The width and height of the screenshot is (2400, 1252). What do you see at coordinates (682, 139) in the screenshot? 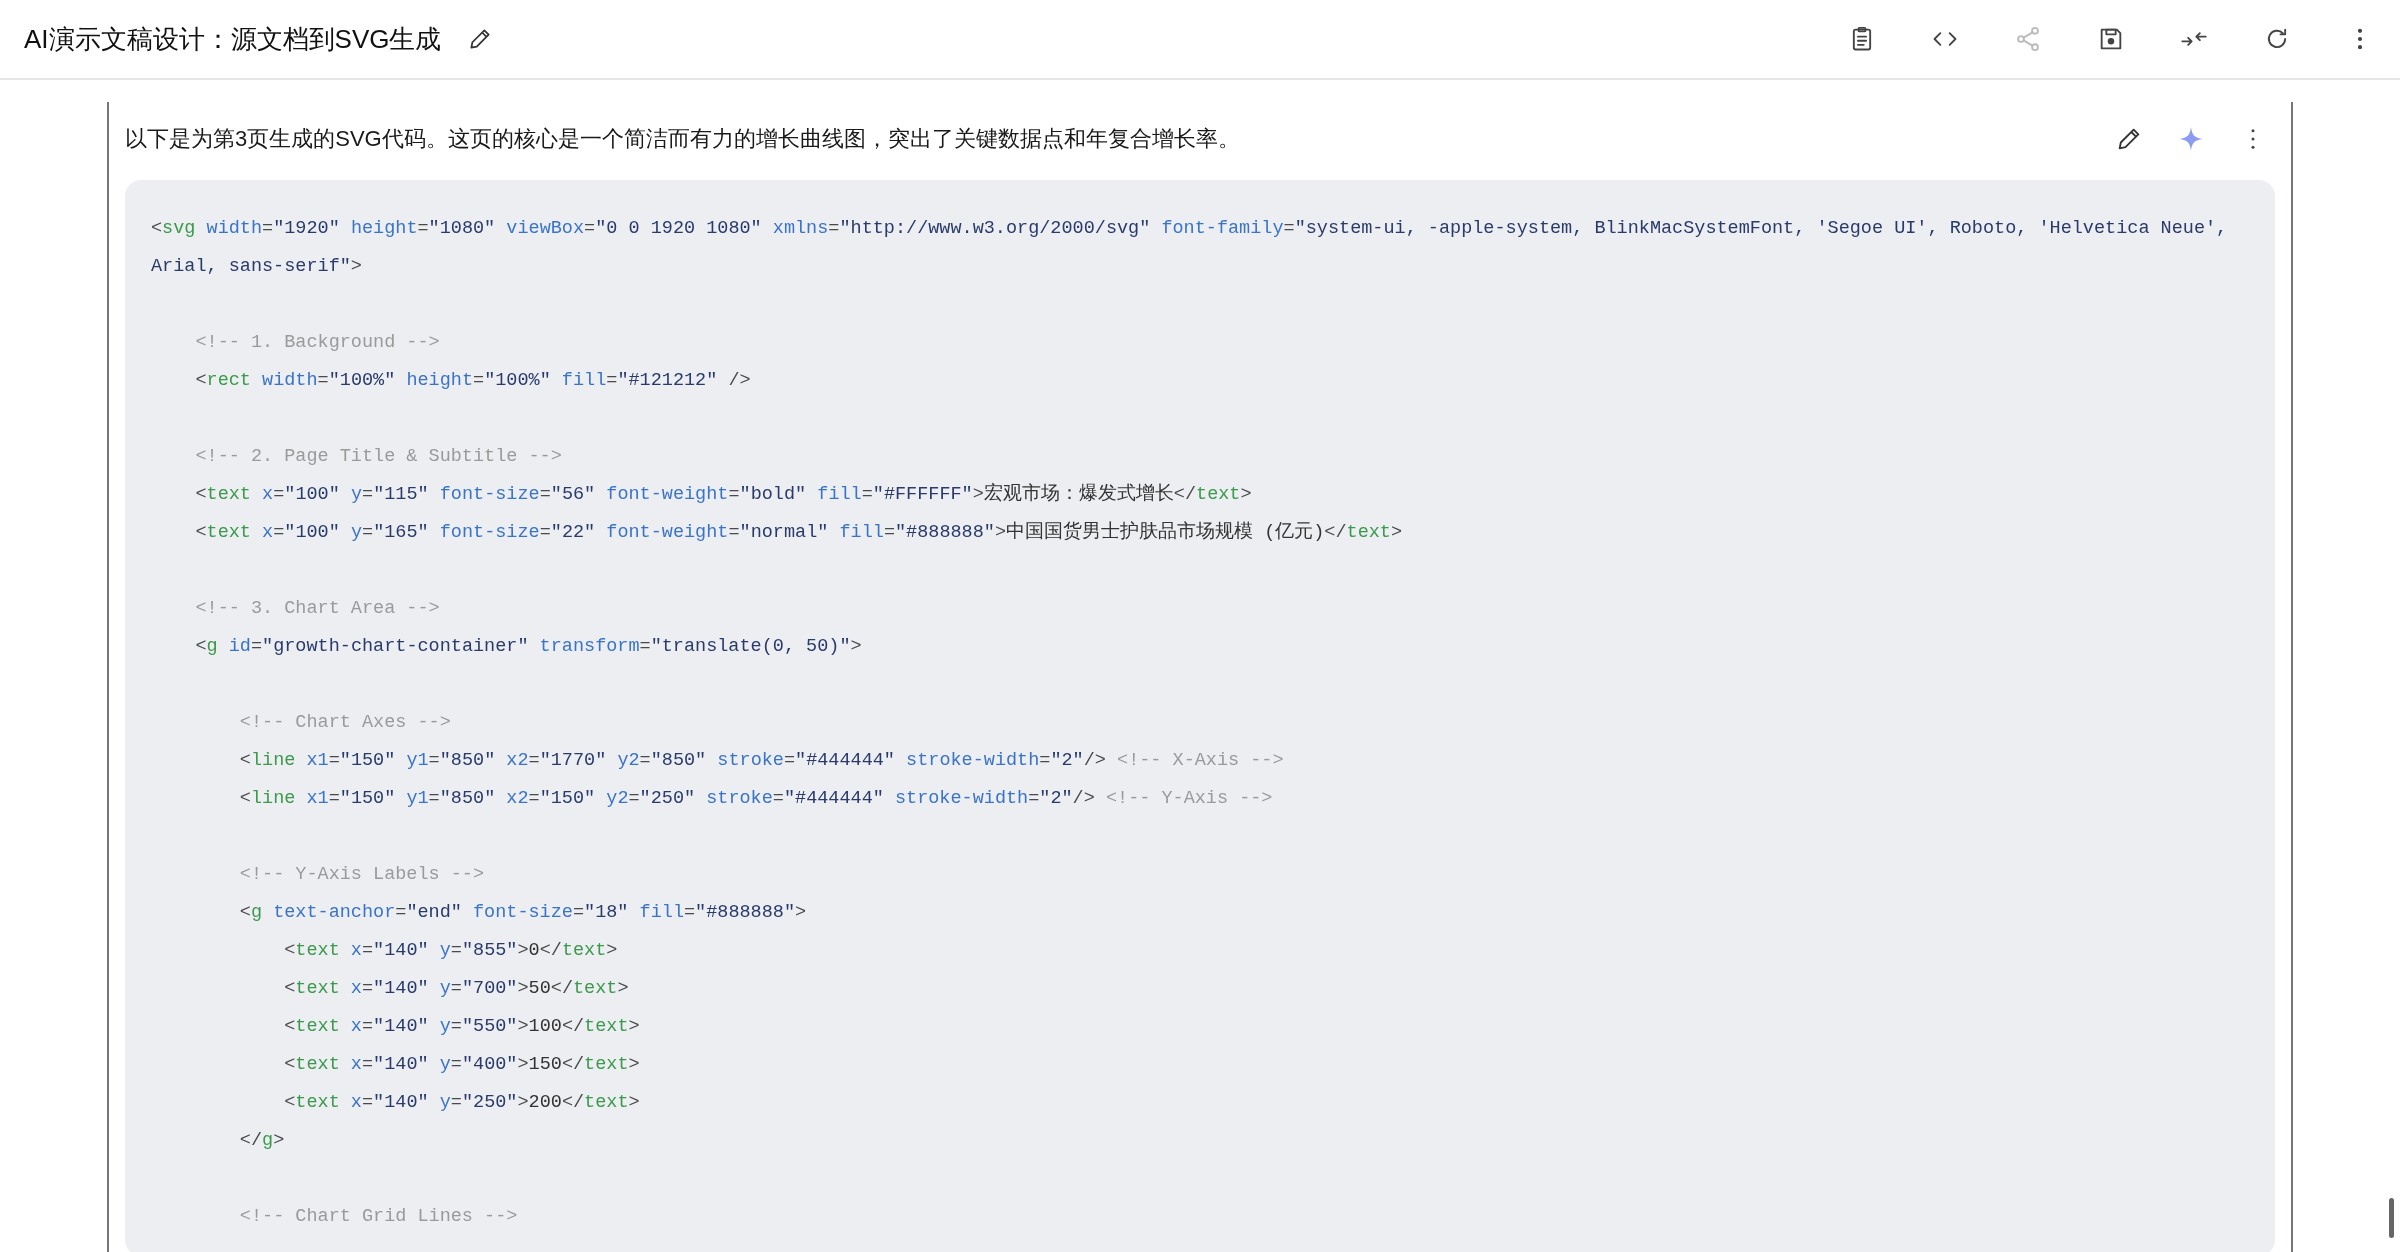
I see `message-text: 以下是为第3页生成的SVG代码。这页的核心是一个简洁而有力的增长曲线图，突出了关键数据点和年复合增长率。` at bounding box center [682, 139].